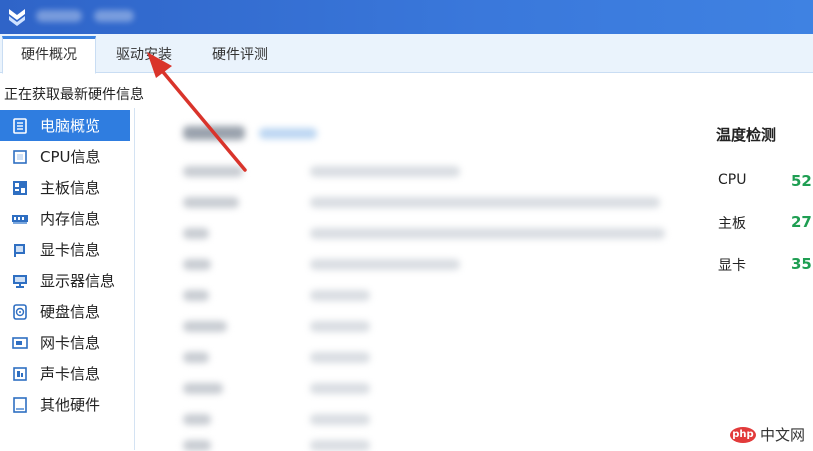  I want to click on network-card-icon, so click(20, 343).